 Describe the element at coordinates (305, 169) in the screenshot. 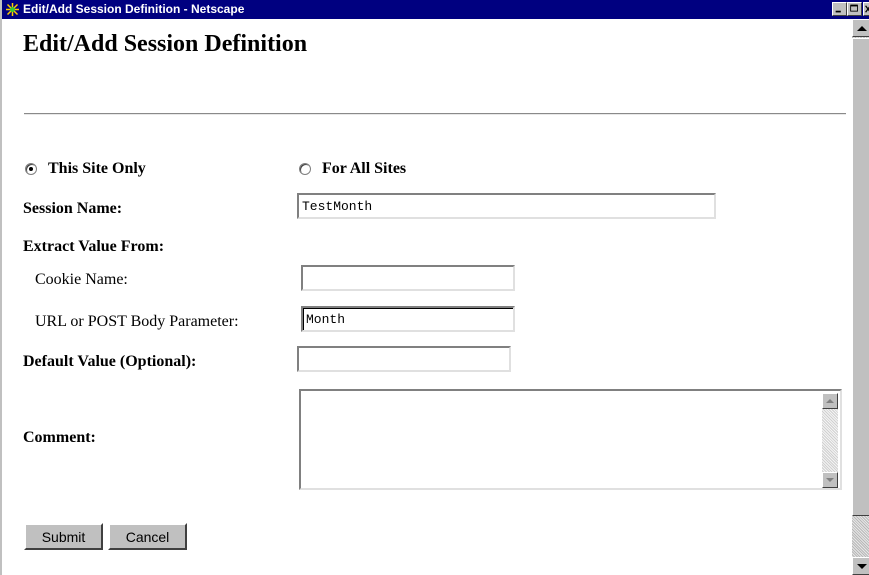

I see `for-all-sites-radio` at that location.